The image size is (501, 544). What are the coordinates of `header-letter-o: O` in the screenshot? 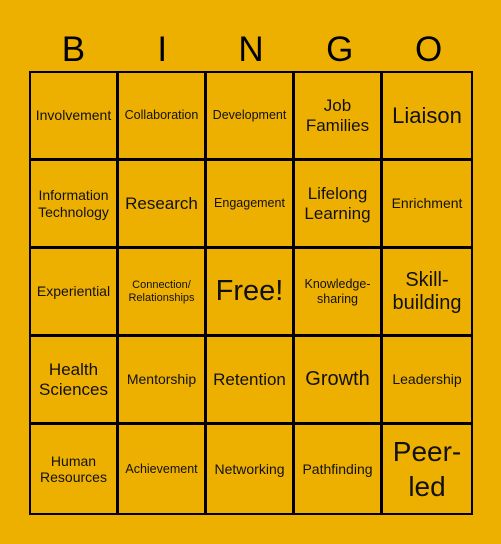 It's located at (428, 49).